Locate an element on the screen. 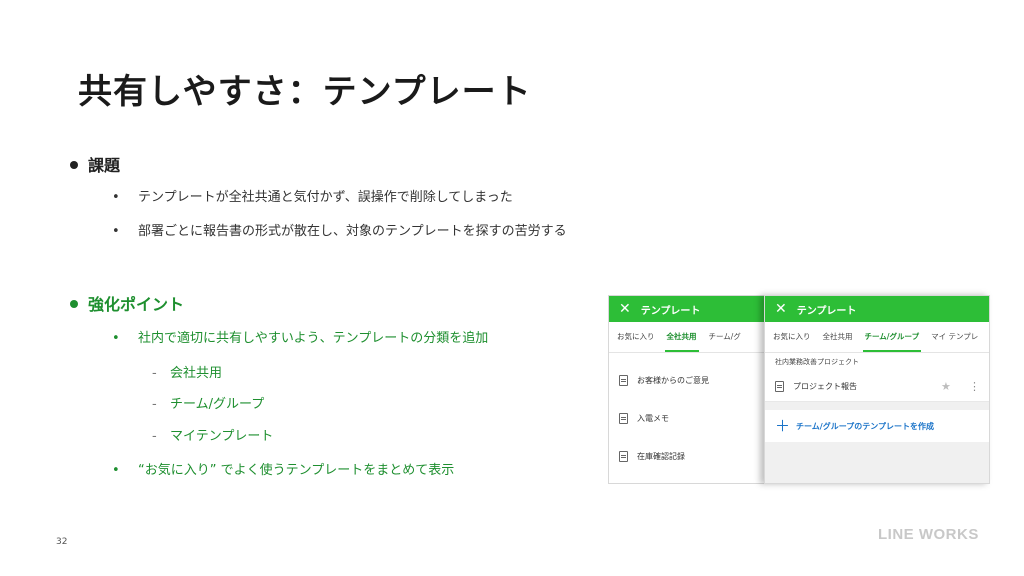 The height and width of the screenshot is (576, 1024). page-number: 32 is located at coordinates (62, 542).